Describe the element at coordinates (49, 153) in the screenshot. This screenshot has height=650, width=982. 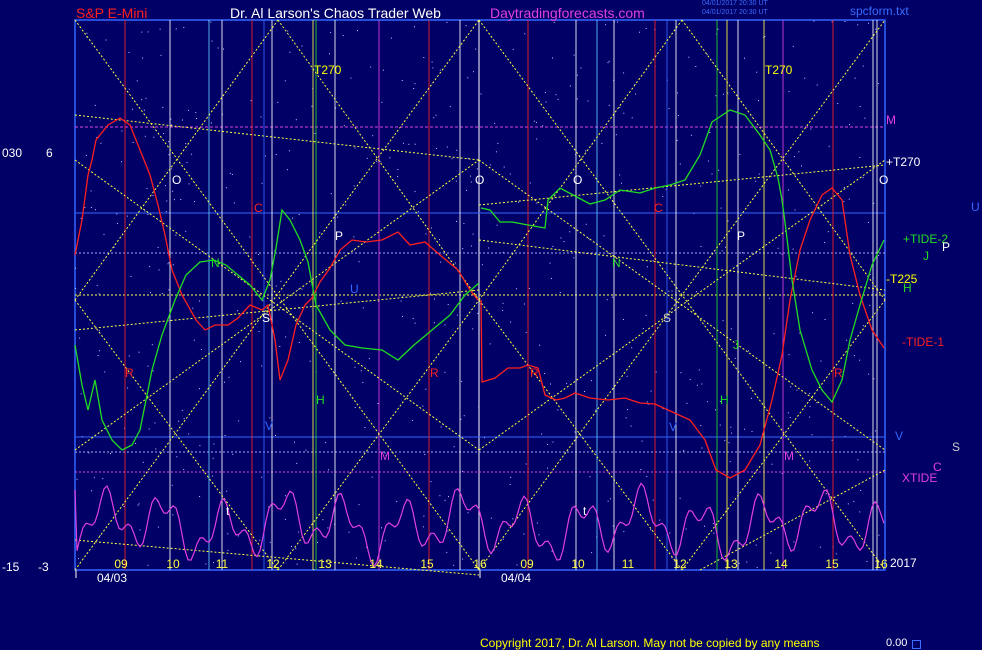
I see `y-label-top-b: 6` at that location.